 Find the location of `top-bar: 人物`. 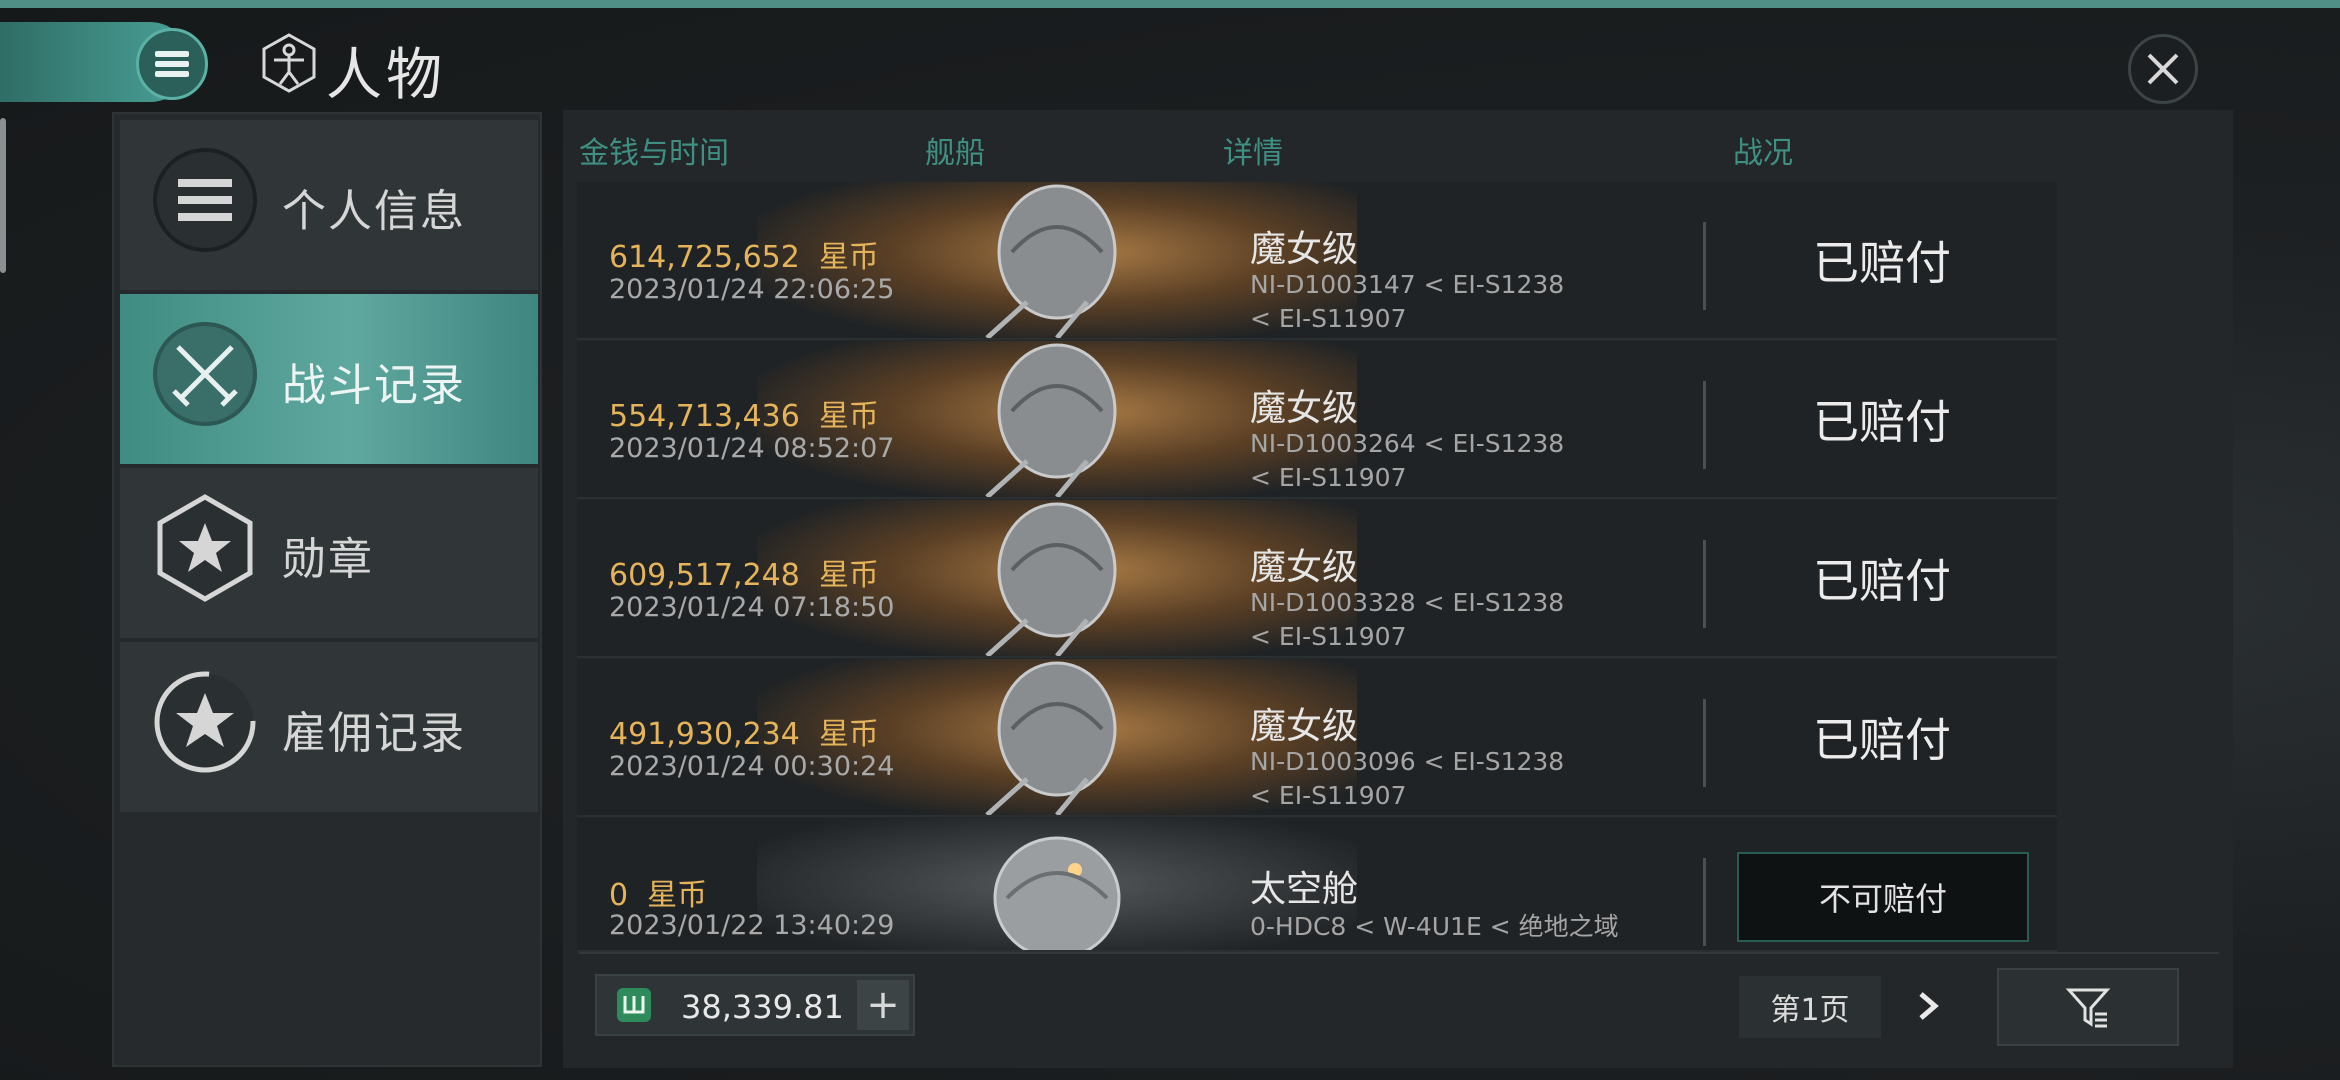

top-bar: 人物 is located at coordinates (1170, 58).